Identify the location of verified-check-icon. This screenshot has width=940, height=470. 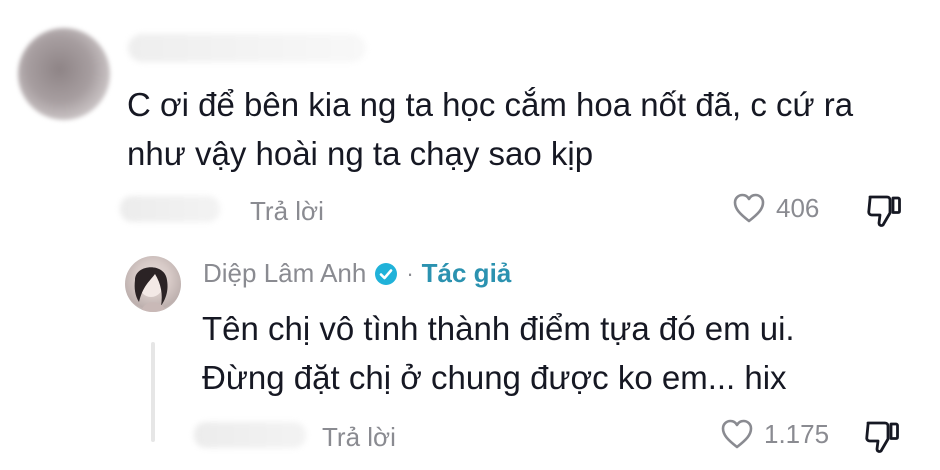
(386, 273).